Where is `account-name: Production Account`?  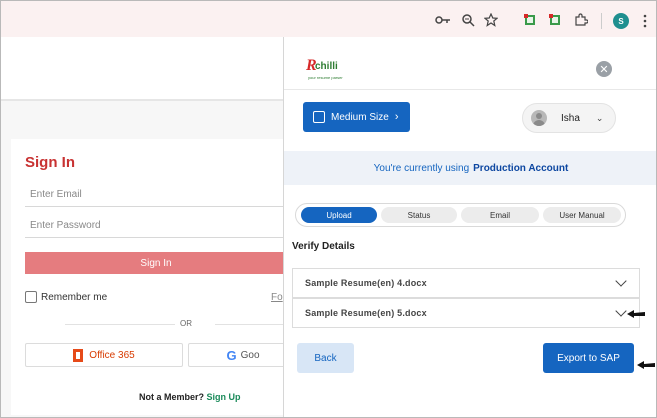 account-name: Production Account is located at coordinates (521, 168).